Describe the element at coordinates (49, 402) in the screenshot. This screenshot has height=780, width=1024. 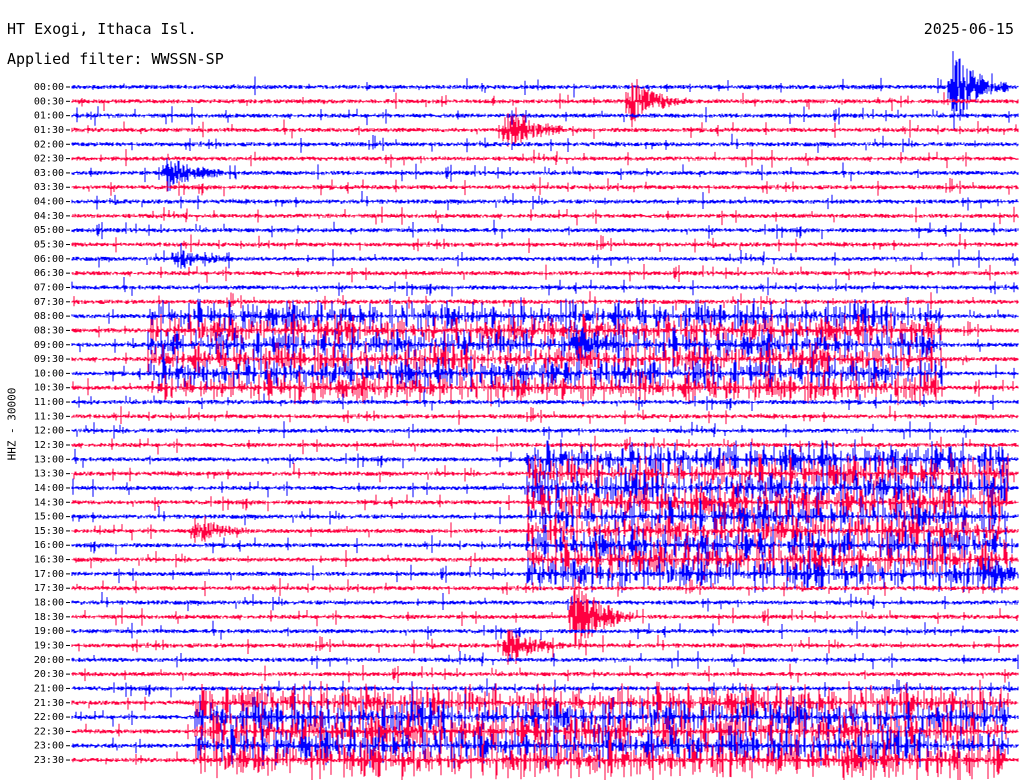
I see `y-tick-label: 11:00` at that location.